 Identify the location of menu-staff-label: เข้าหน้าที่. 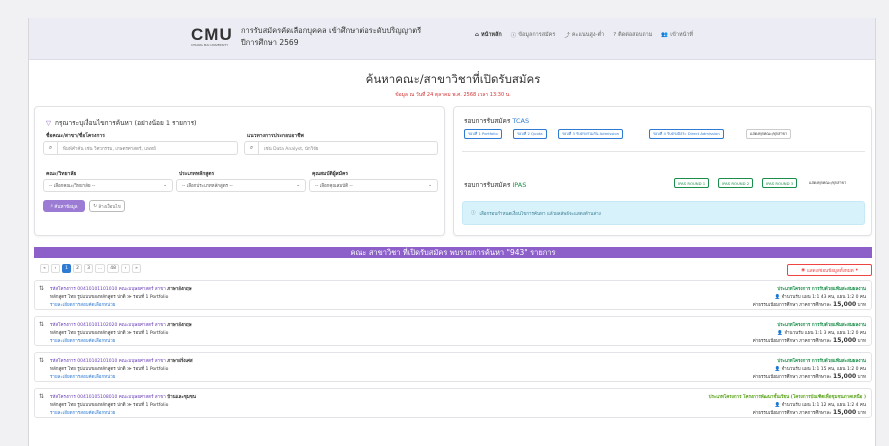
(682, 35).